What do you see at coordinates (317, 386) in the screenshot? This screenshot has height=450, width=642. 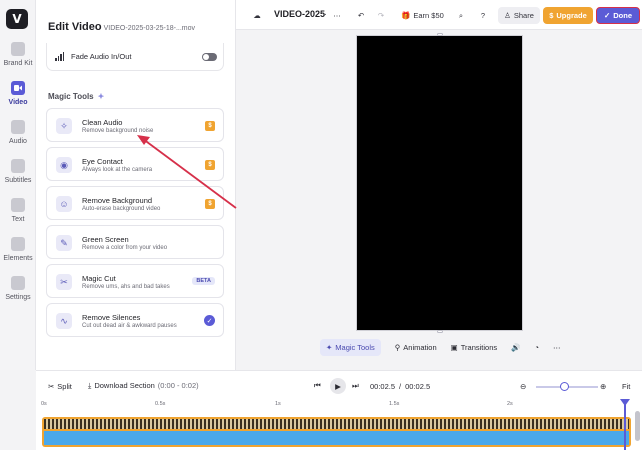 I see `rewind-icon: ⏮` at bounding box center [317, 386].